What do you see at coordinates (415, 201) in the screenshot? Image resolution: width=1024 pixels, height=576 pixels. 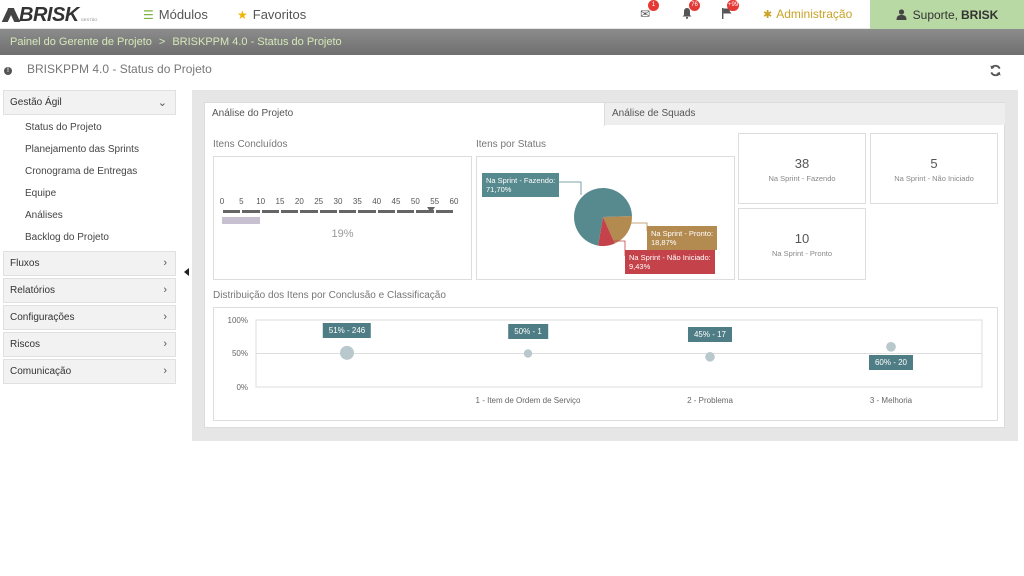 I see `ruler-tick-label: 50` at bounding box center [415, 201].